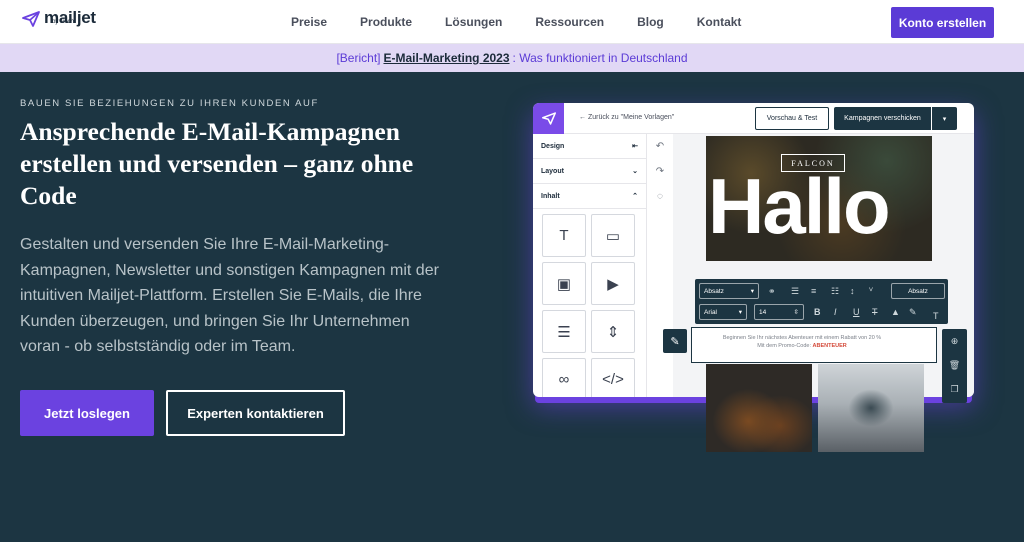  Describe the element at coordinates (600, 58) in the screenshot. I see `banner-suffix: : Was funktioniert in Deutschland` at that location.